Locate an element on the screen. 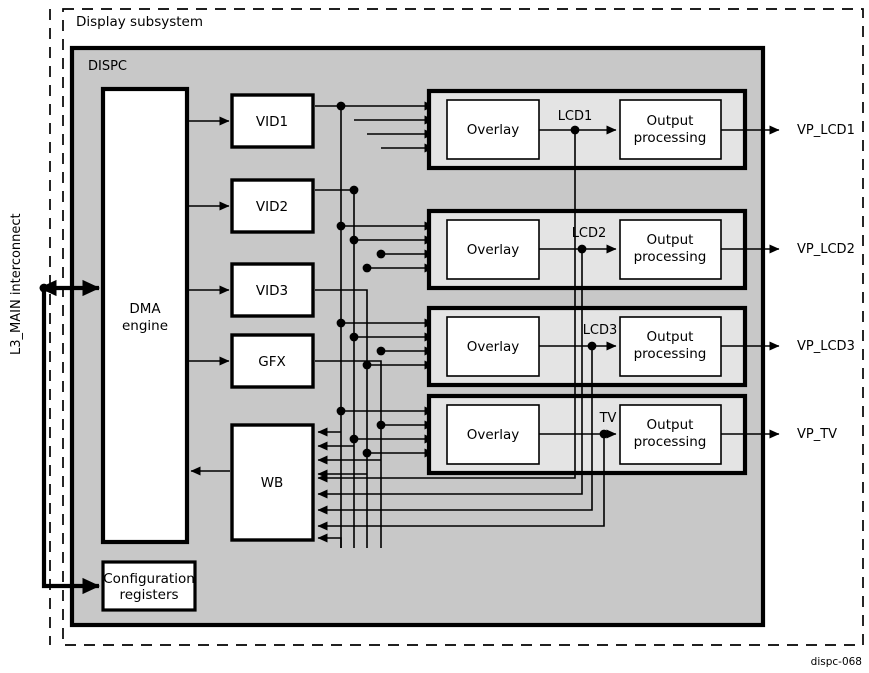  wb-label: WB is located at coordinates (272, 483).